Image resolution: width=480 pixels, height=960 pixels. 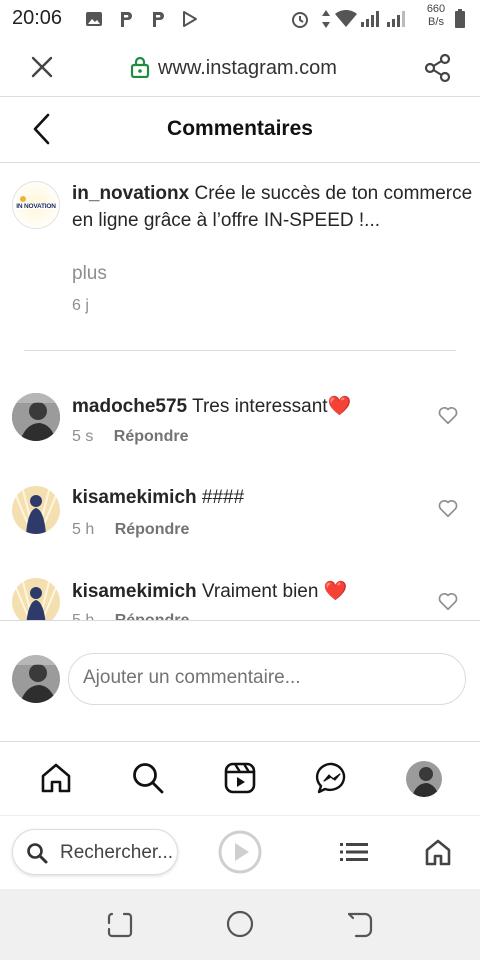 I want to click on comment-input-bar, so click(x=240, y=681).